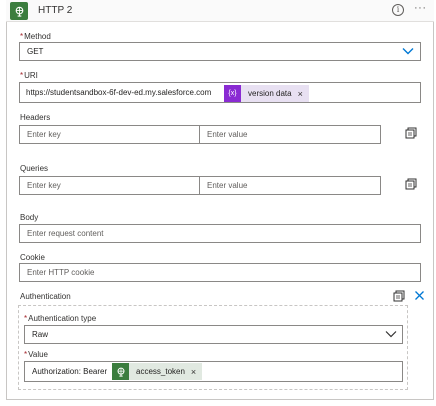 Image resolution: width=436 pixels, height=406 pixels. I want to click on authentication-type-value: Raw, so click(40, 334).